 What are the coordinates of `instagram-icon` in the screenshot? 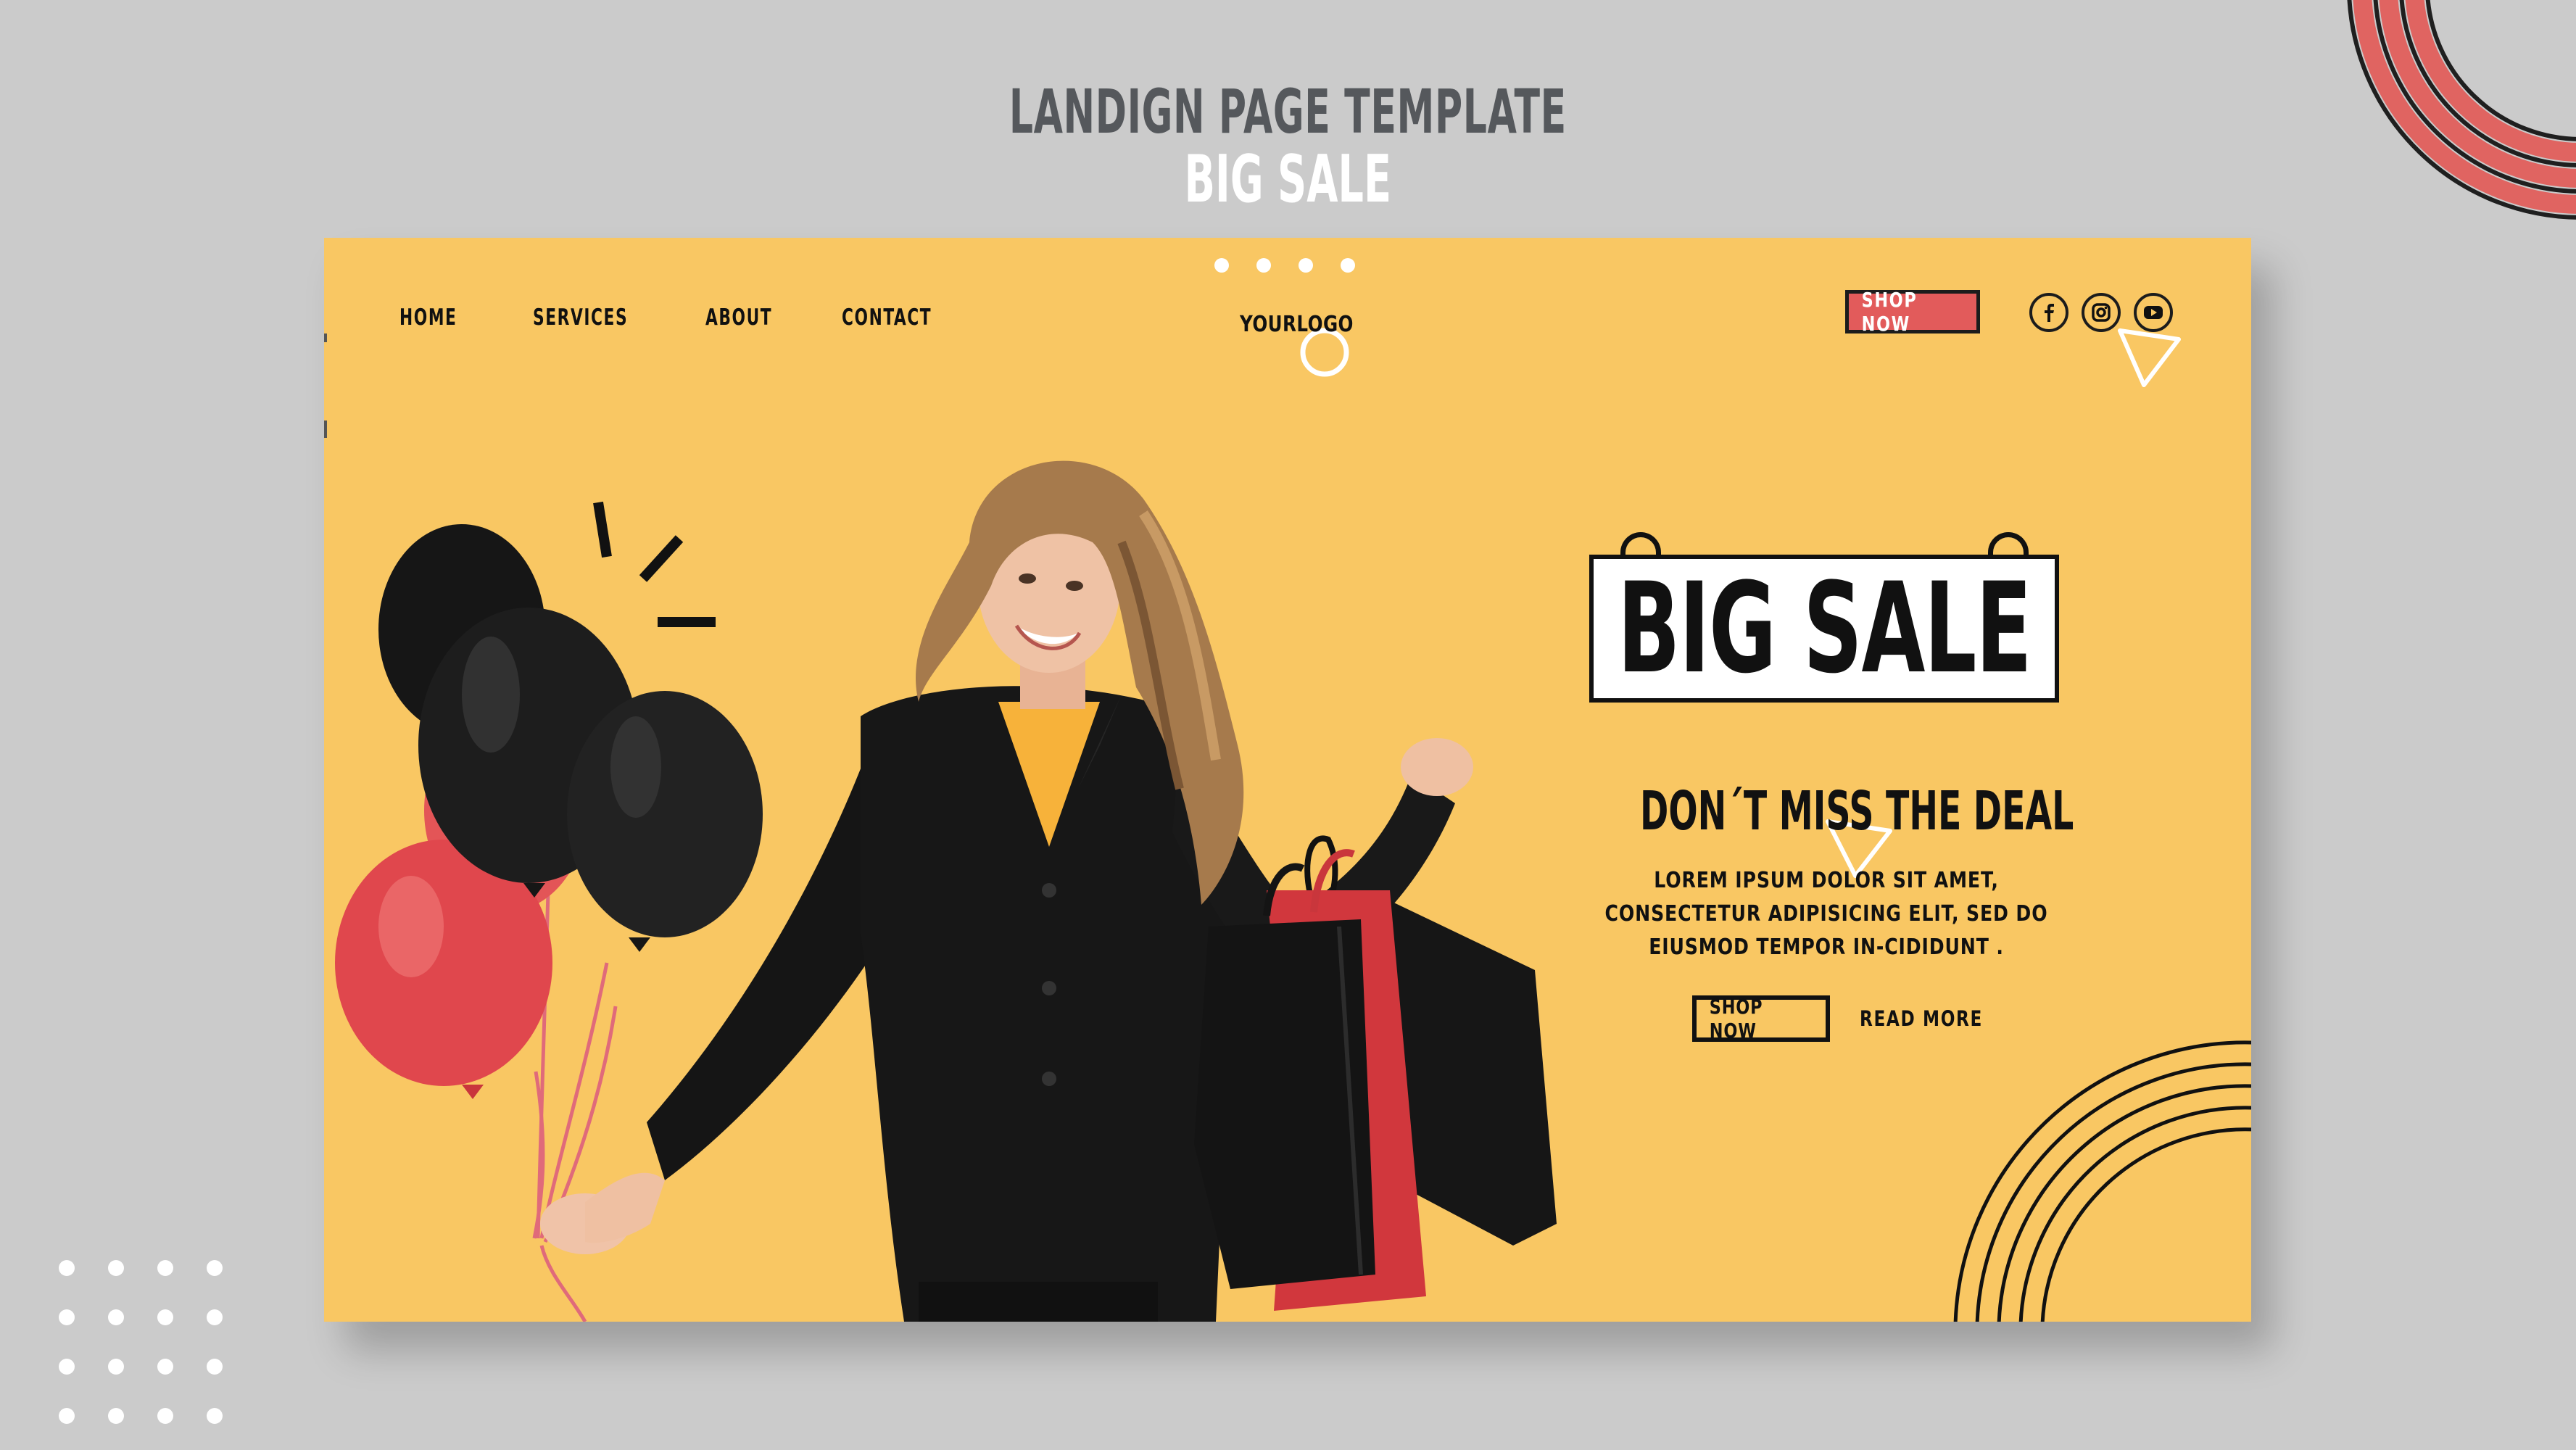 It's located at (2101, 312).